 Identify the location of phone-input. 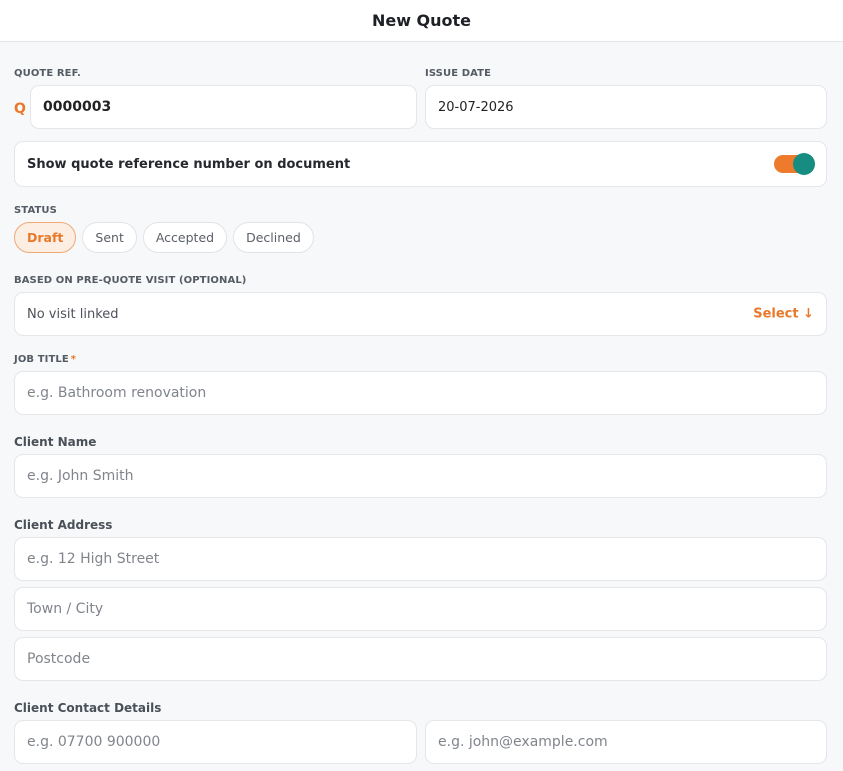
(215, 742).